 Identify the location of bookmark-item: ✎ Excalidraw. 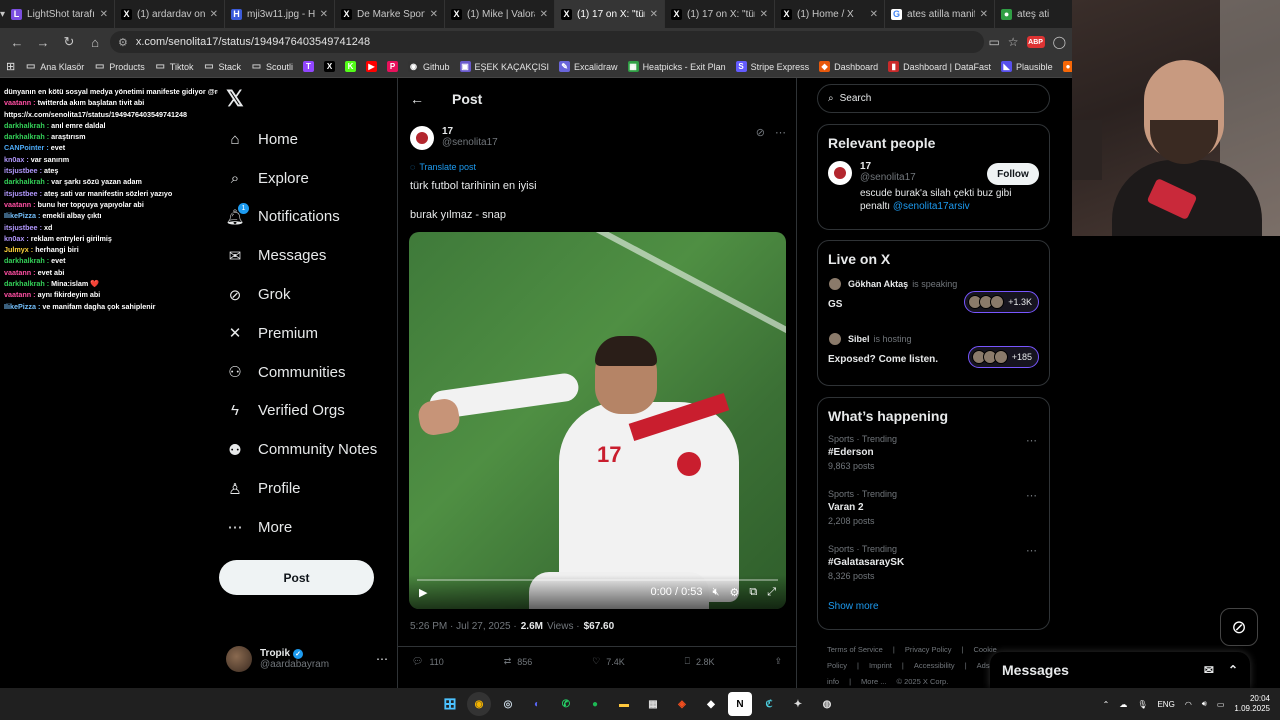
(588, 66).